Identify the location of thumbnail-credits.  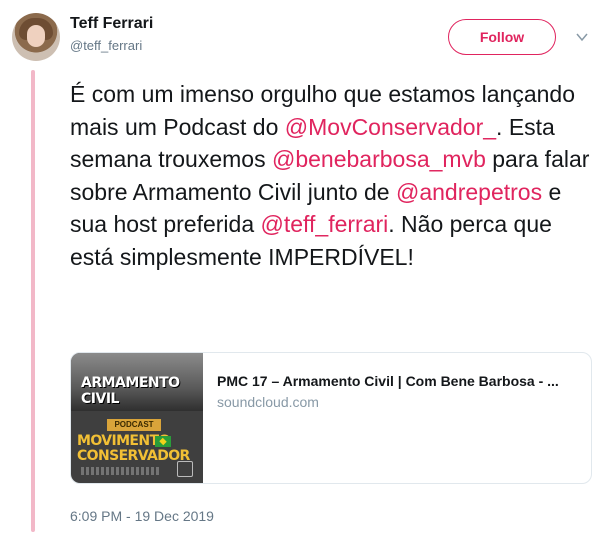
(121, 471).